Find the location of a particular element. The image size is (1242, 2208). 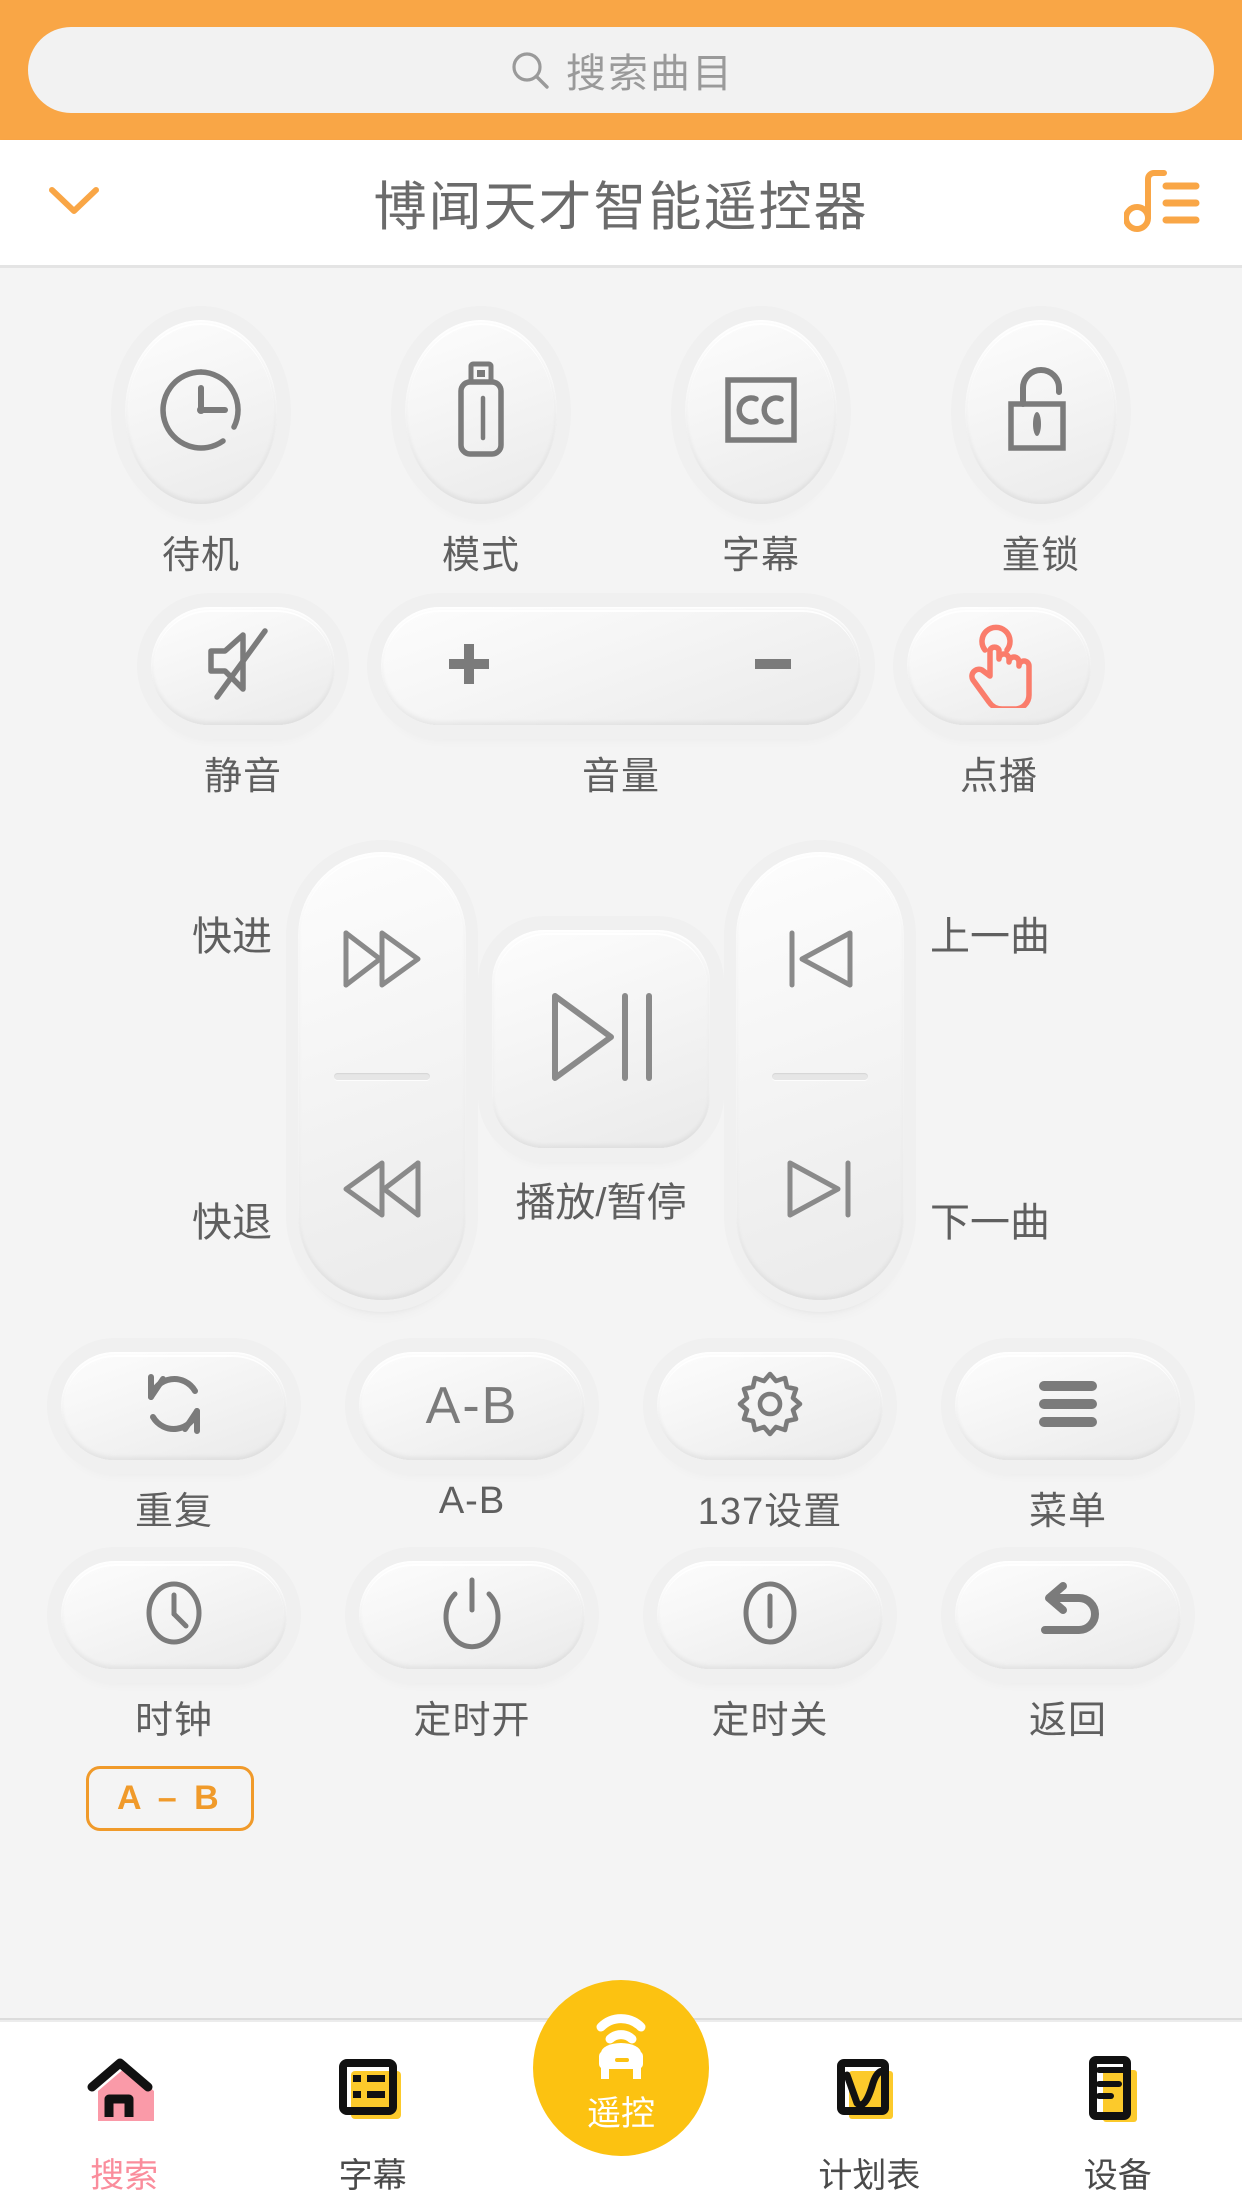

repeat-button is located at coordinates (174, 1406).